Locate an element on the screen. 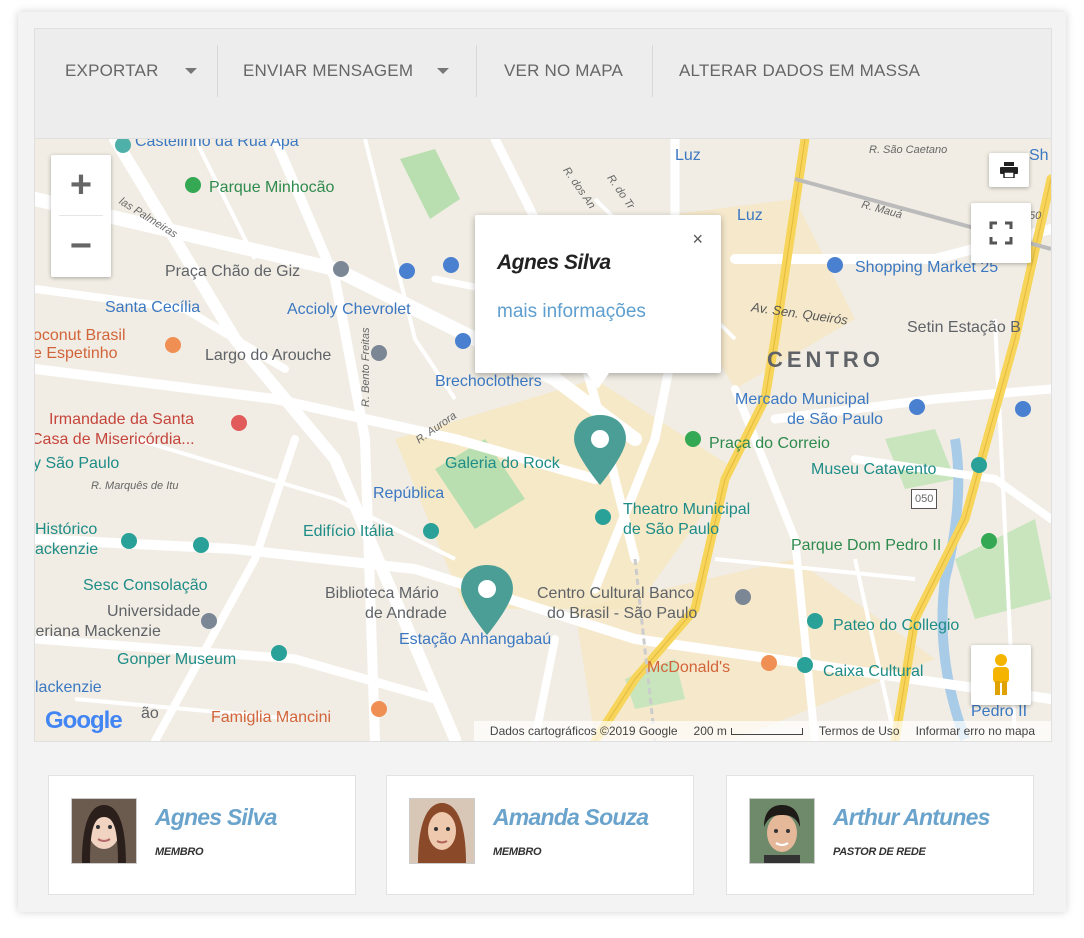 This screenshot has width=1084, height=938. map-label: Sh is located at coordinates (1039, 155).